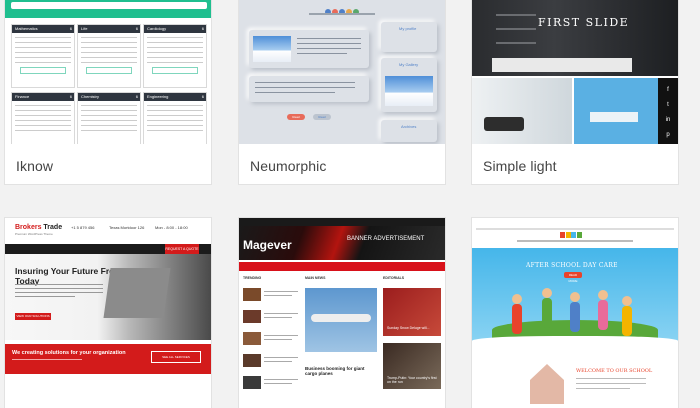 The width and height of the screenshot is (700, 408). I want to click on top-bar, so click(342, 222).